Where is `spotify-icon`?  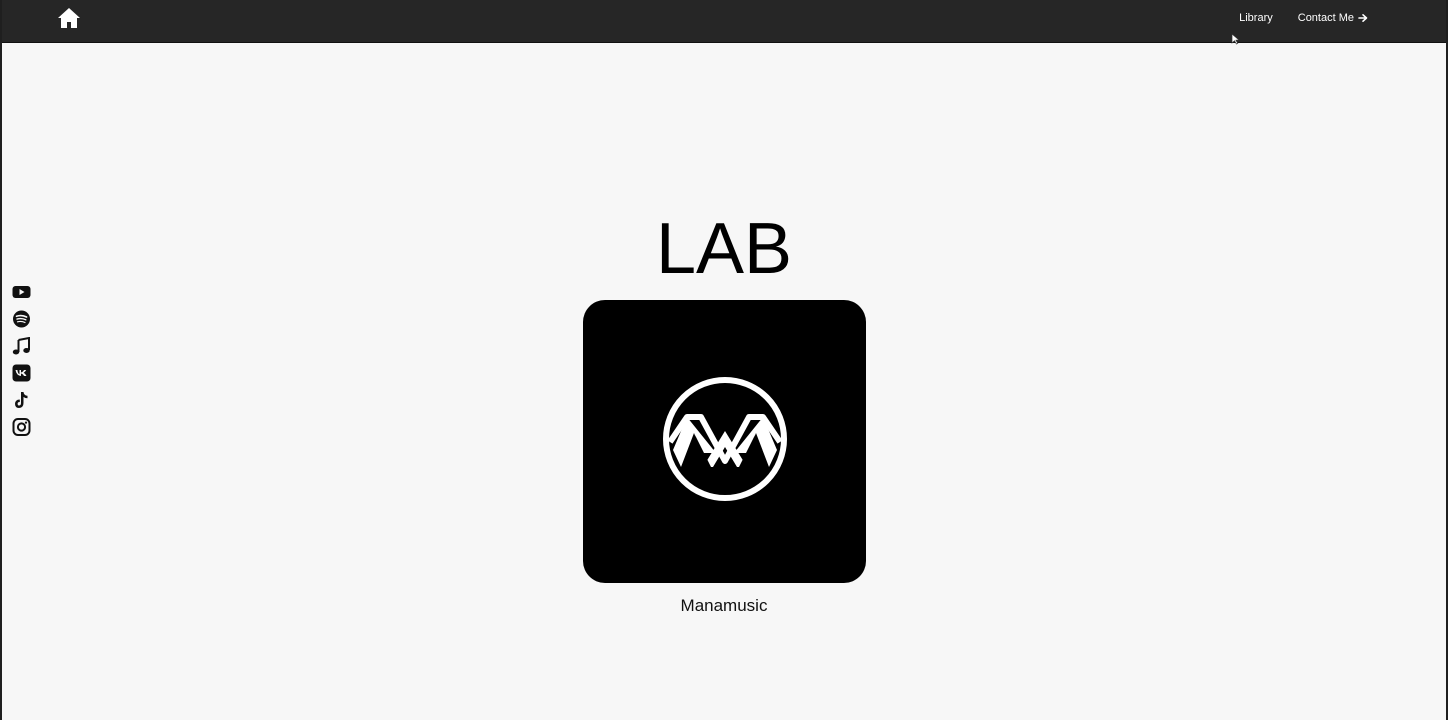
spotify-icon is located at coordinates (21, 319).